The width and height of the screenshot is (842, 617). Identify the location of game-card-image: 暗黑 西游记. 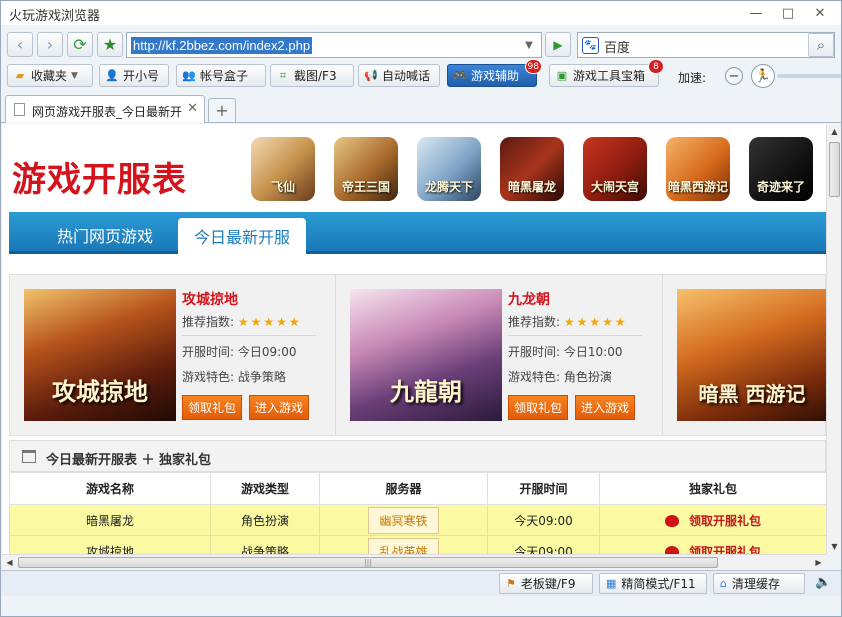
(751, 355).